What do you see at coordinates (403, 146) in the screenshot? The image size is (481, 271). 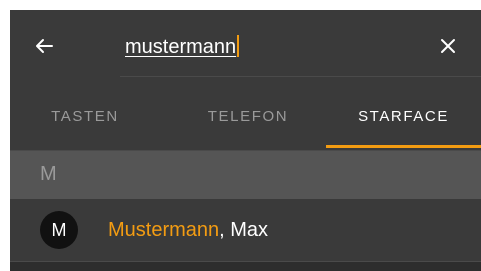 I see `active-tab-indicator` at bounding box center [403, 146].